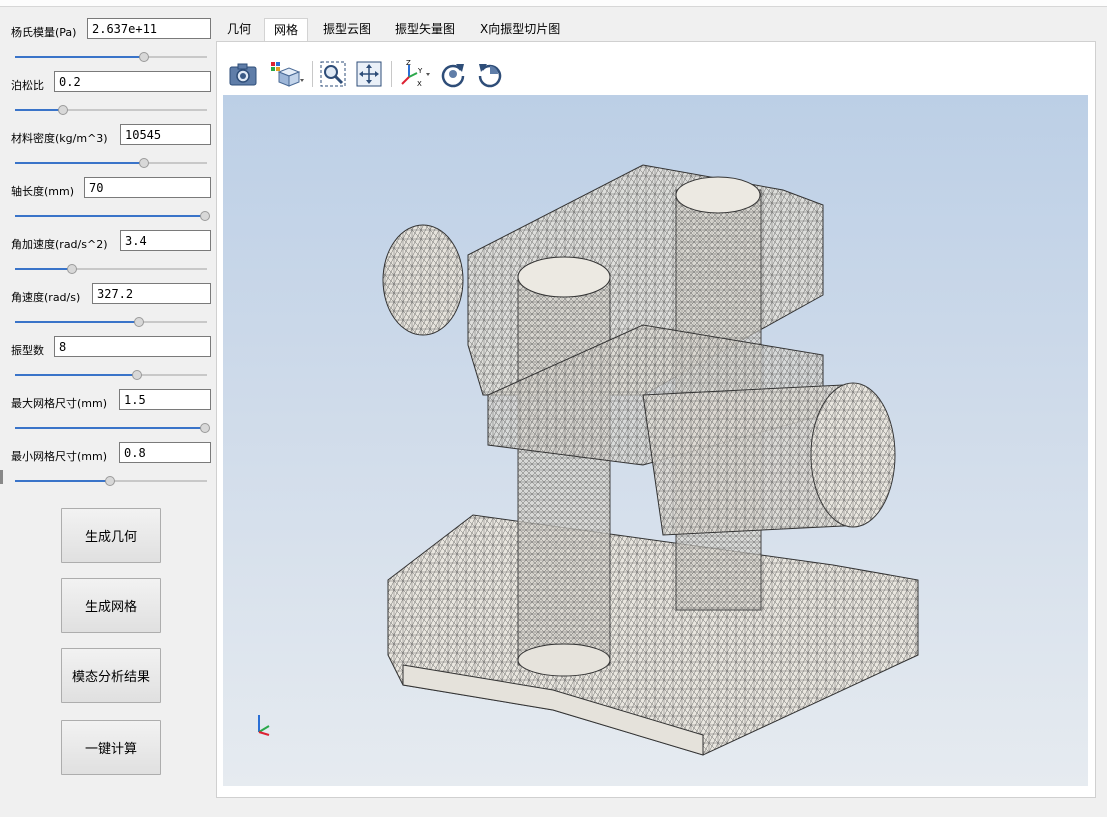 Image resolution: width=1107 pixels, height=817 pixels. I want to click on youngs-modulus-input, so click(149, 28).